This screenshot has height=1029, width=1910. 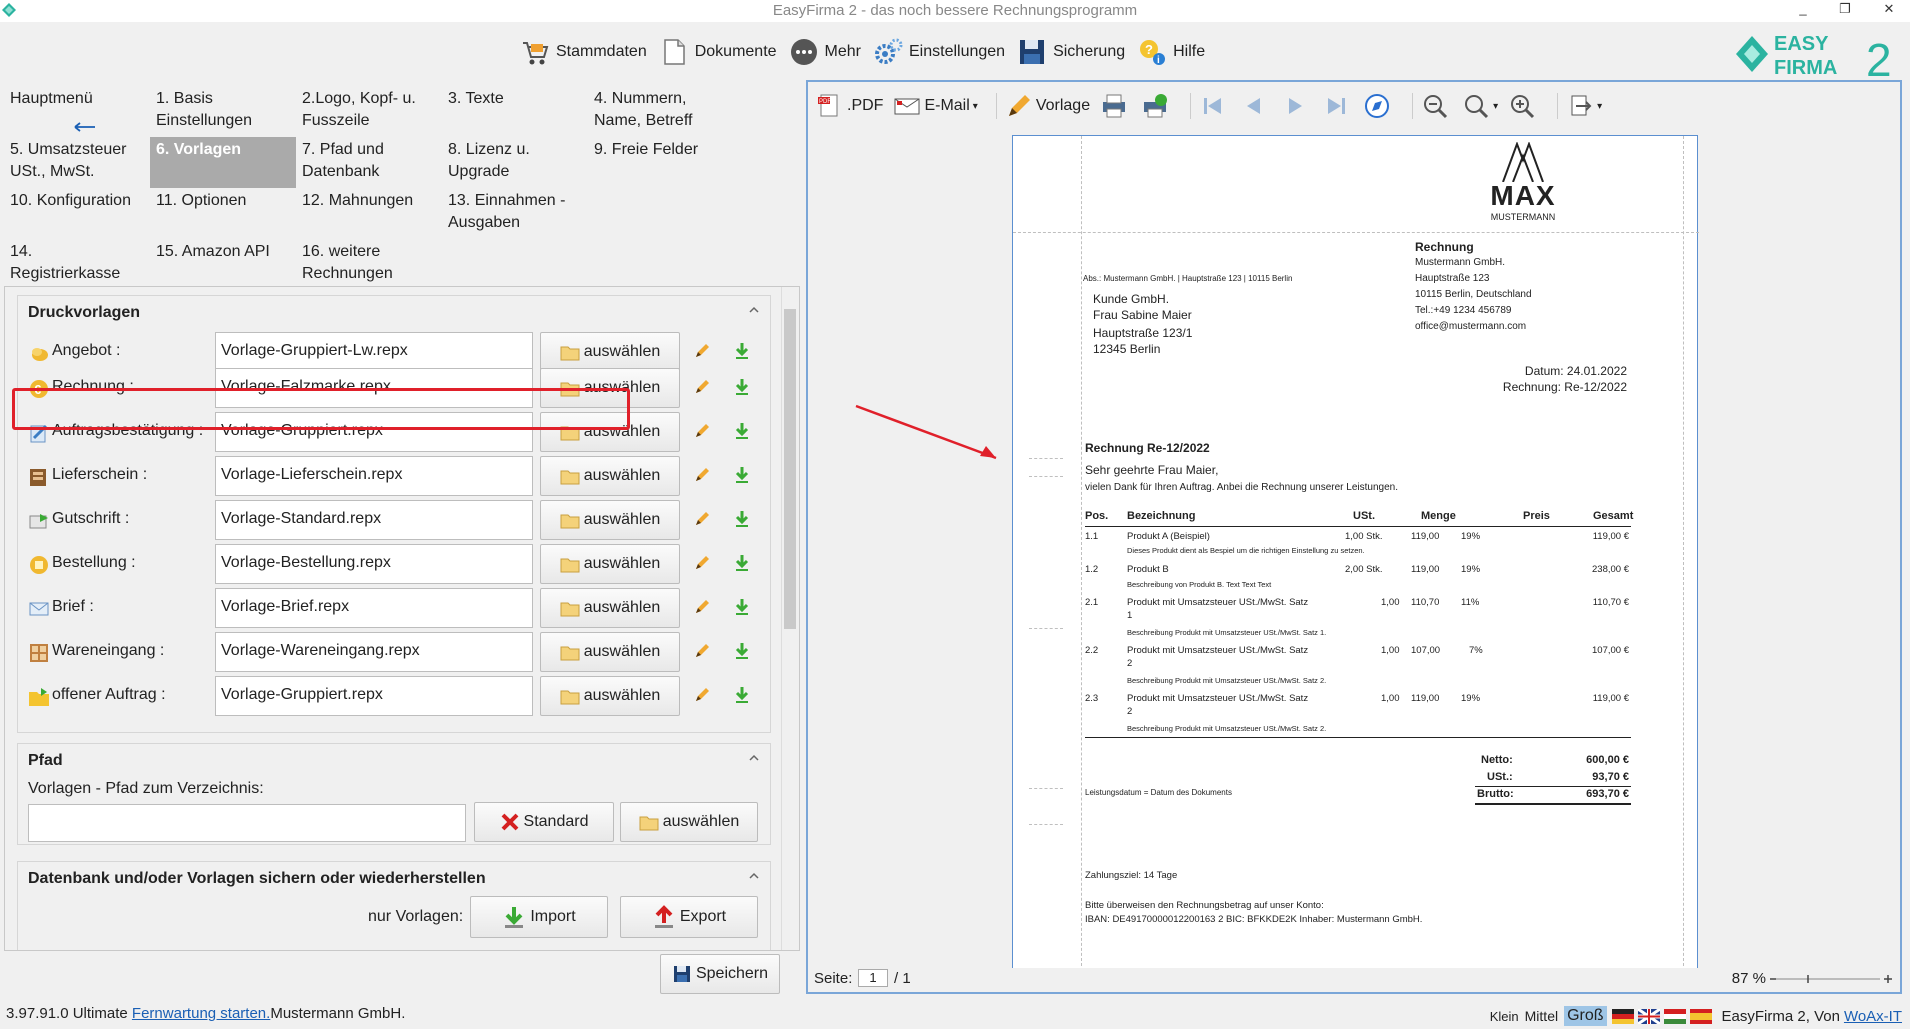 What do you see at coordinates (374, 352) in the screenshot?
I see `template-path-field: Vorlage-Gruppiert-Lw.repx` at bounding box center [374, 352].